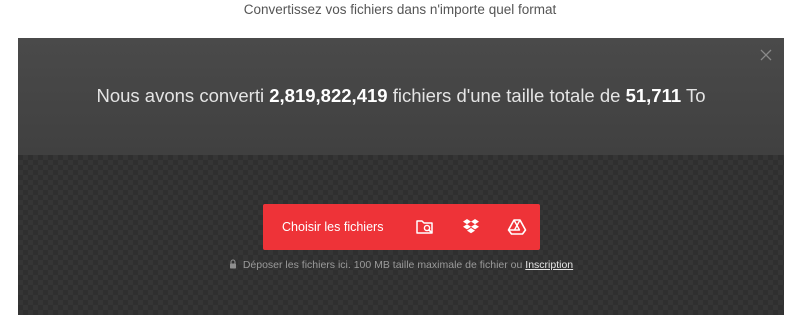  I want to click on dropbox-icon, so click(471, 227).